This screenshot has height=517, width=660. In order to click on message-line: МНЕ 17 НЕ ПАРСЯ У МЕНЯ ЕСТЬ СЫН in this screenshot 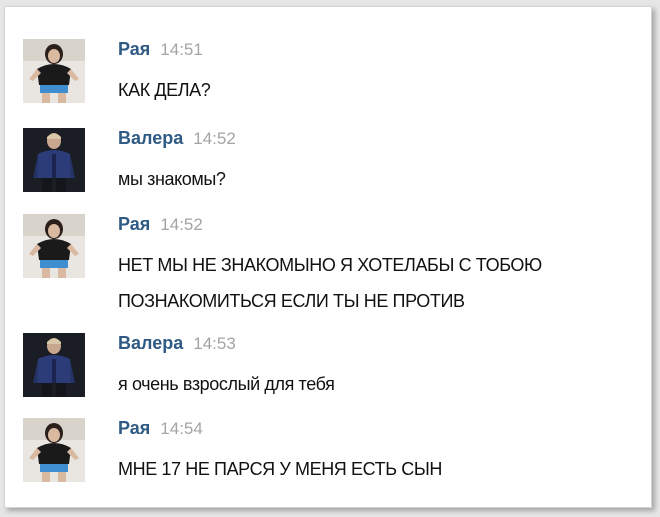, I will do `click(280, 469)`.